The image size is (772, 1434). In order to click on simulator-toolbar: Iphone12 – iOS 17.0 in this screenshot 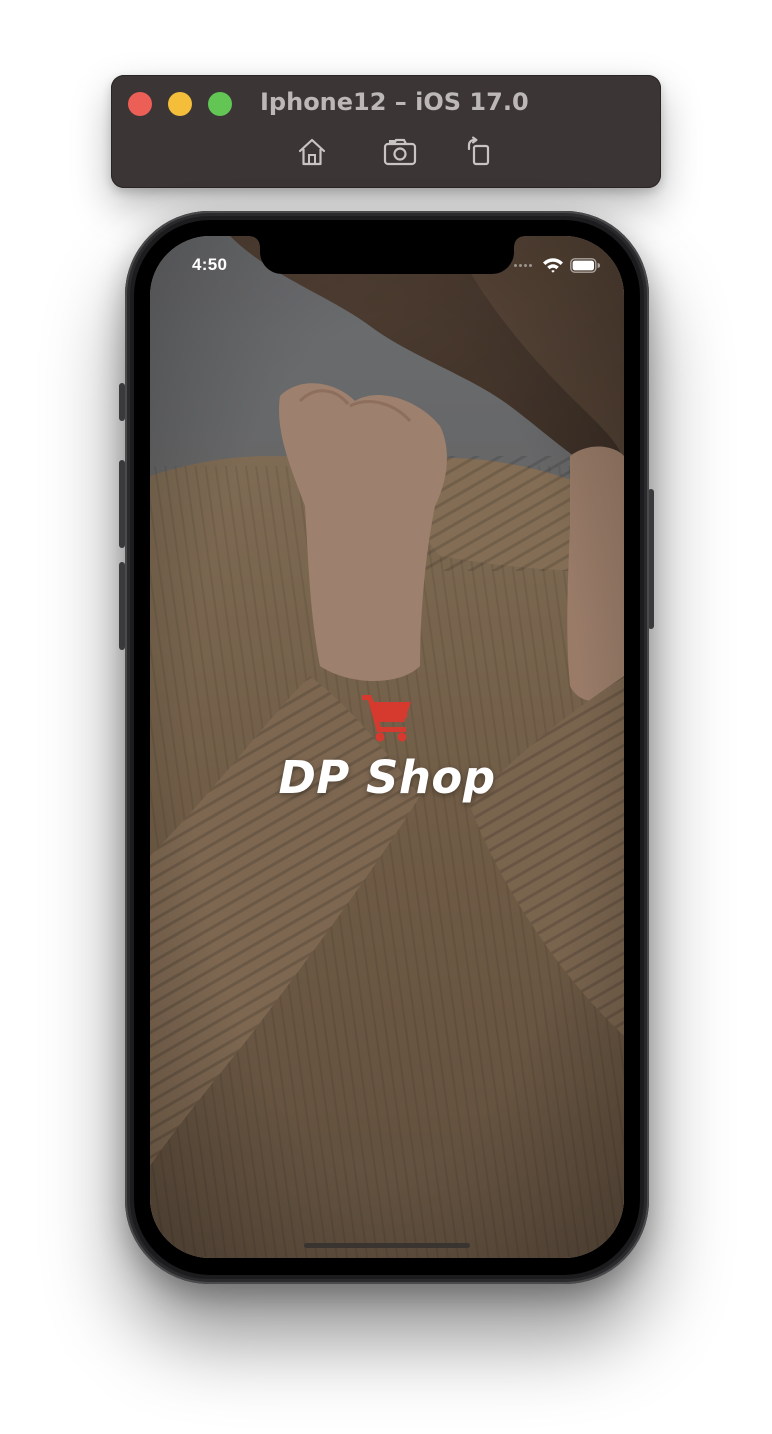, I will do `click(386, 131)`.